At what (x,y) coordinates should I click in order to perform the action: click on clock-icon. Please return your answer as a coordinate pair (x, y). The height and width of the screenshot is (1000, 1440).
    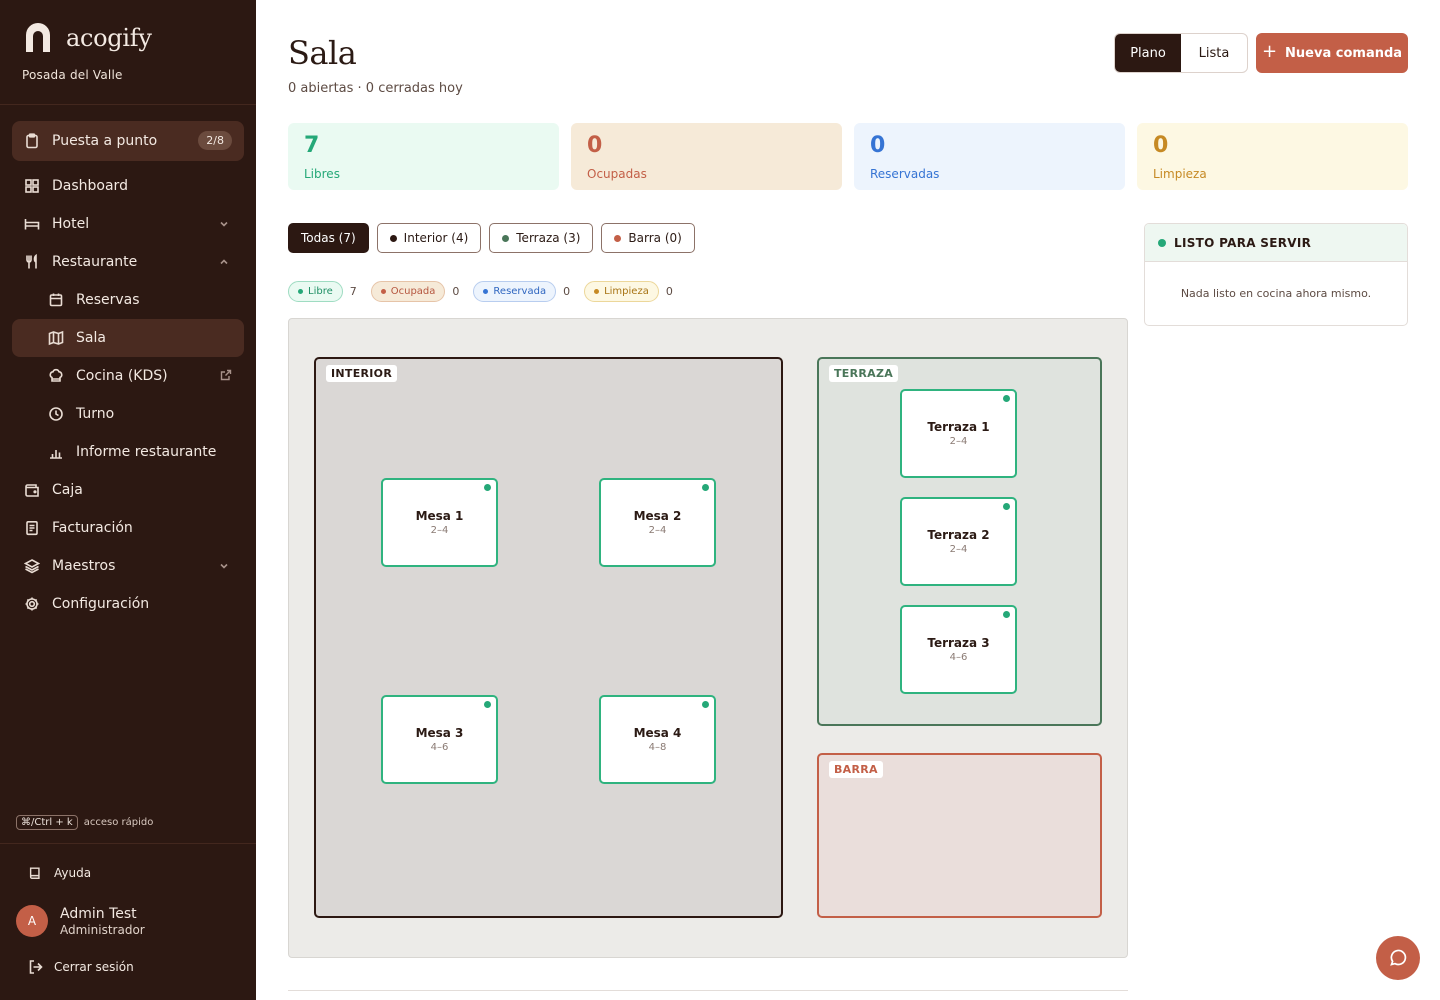
    Looking at the image, I should click on (56, 414).